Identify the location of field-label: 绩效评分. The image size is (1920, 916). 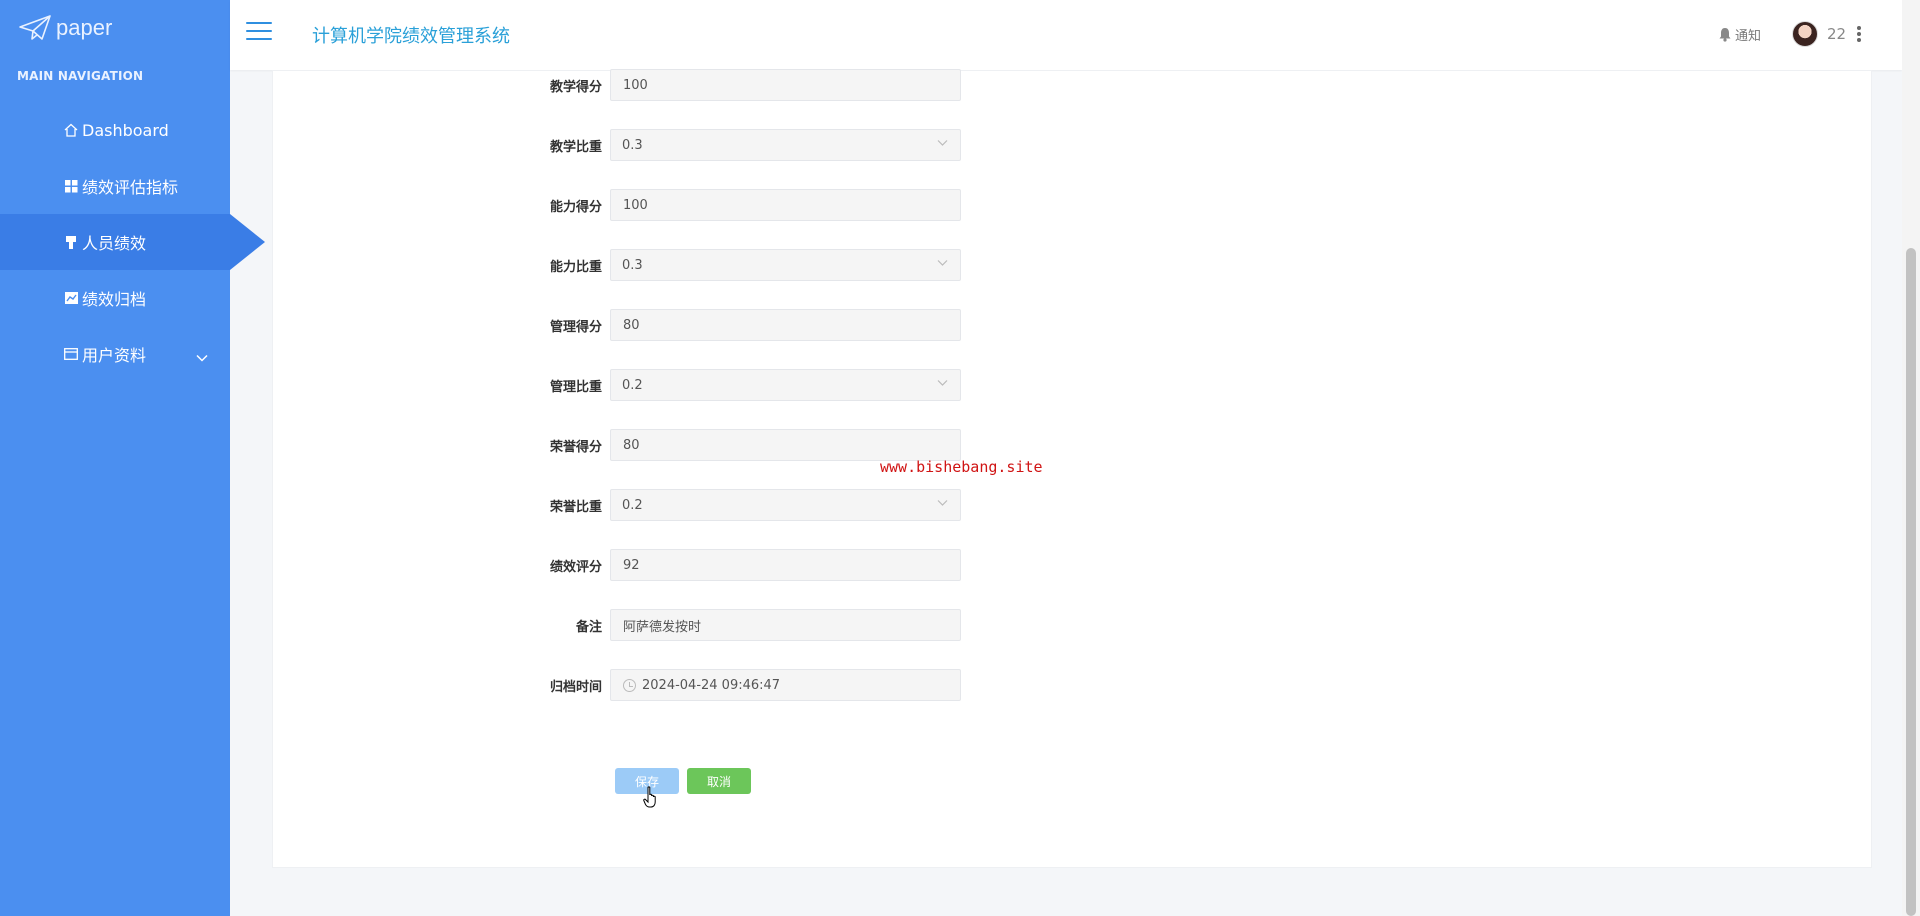
(575, 567).